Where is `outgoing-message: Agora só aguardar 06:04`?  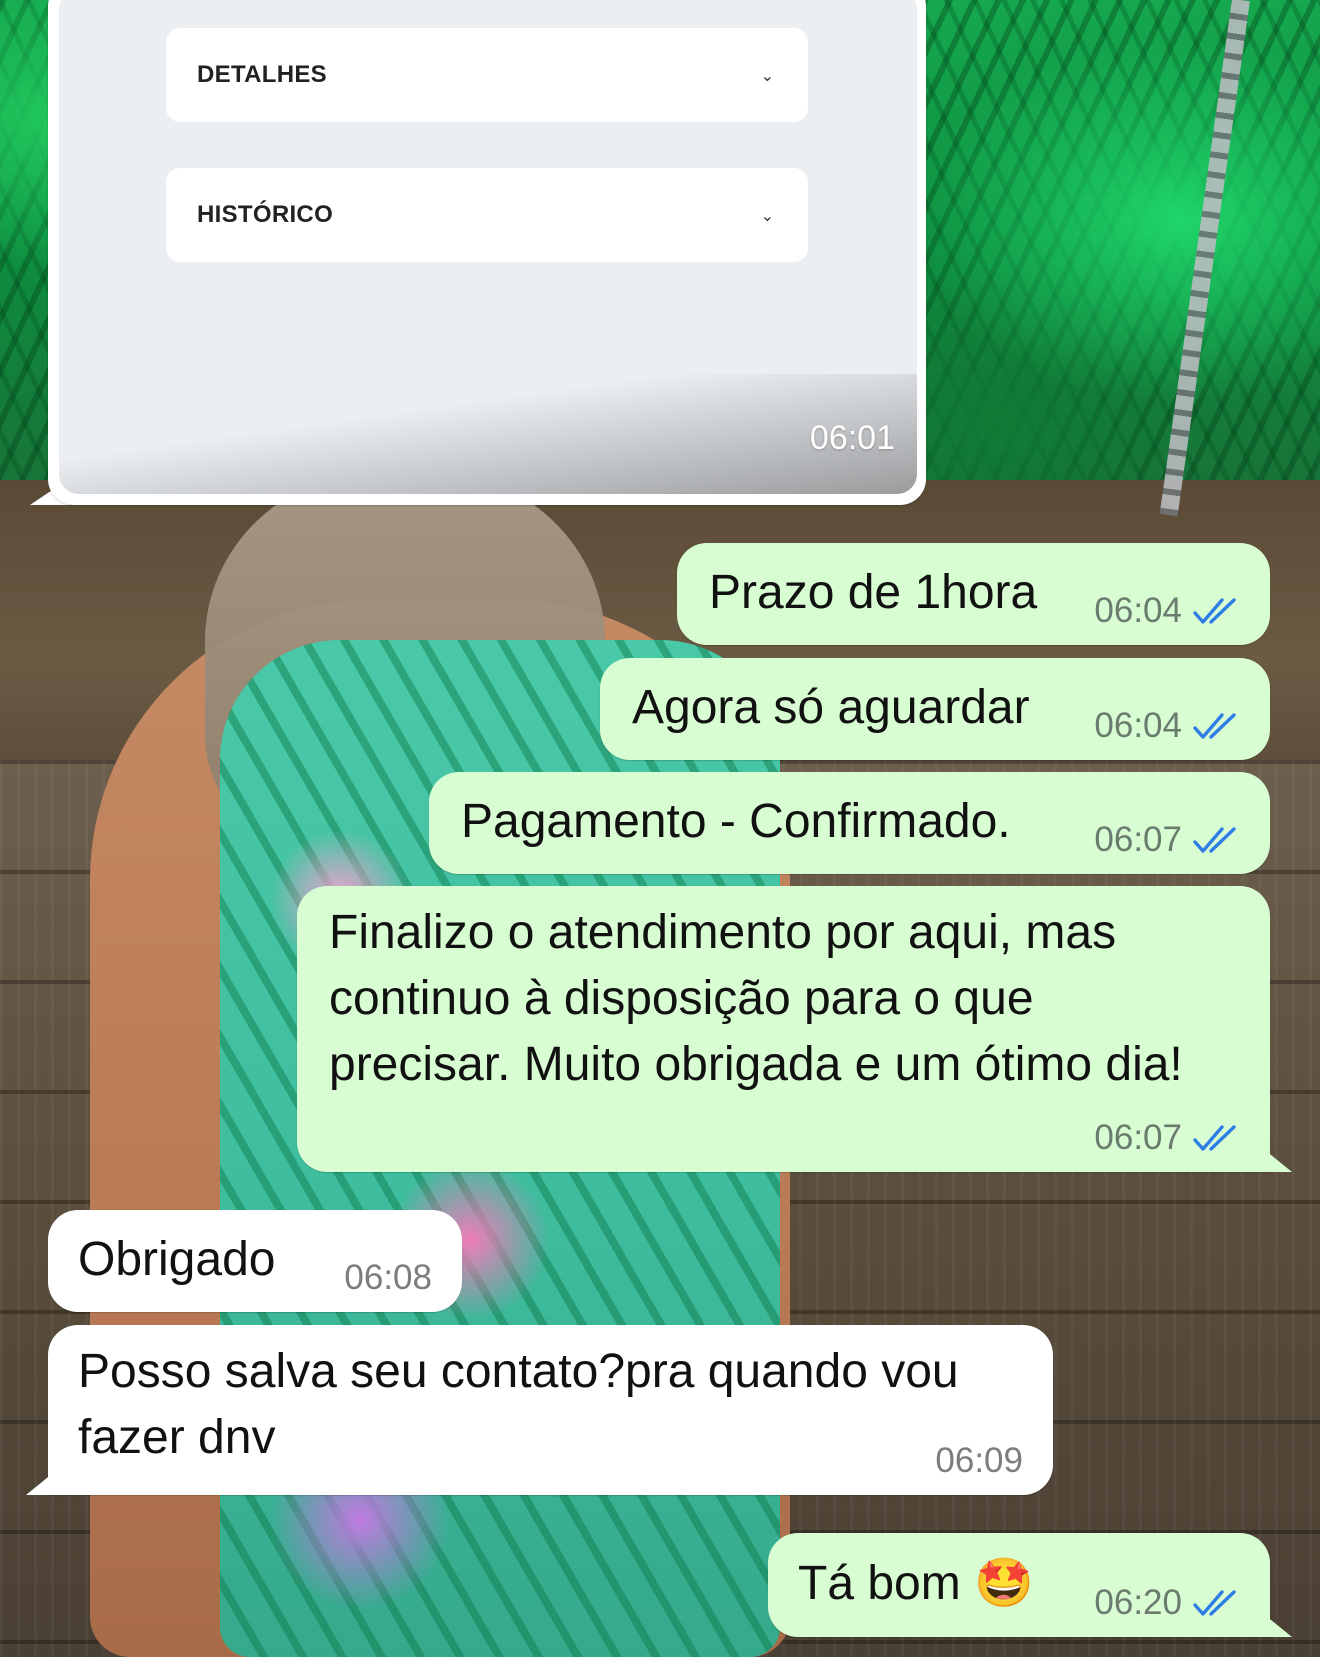
outgoing-message: Agora só aguardar 06:04 is located at coordinates (935, 709).